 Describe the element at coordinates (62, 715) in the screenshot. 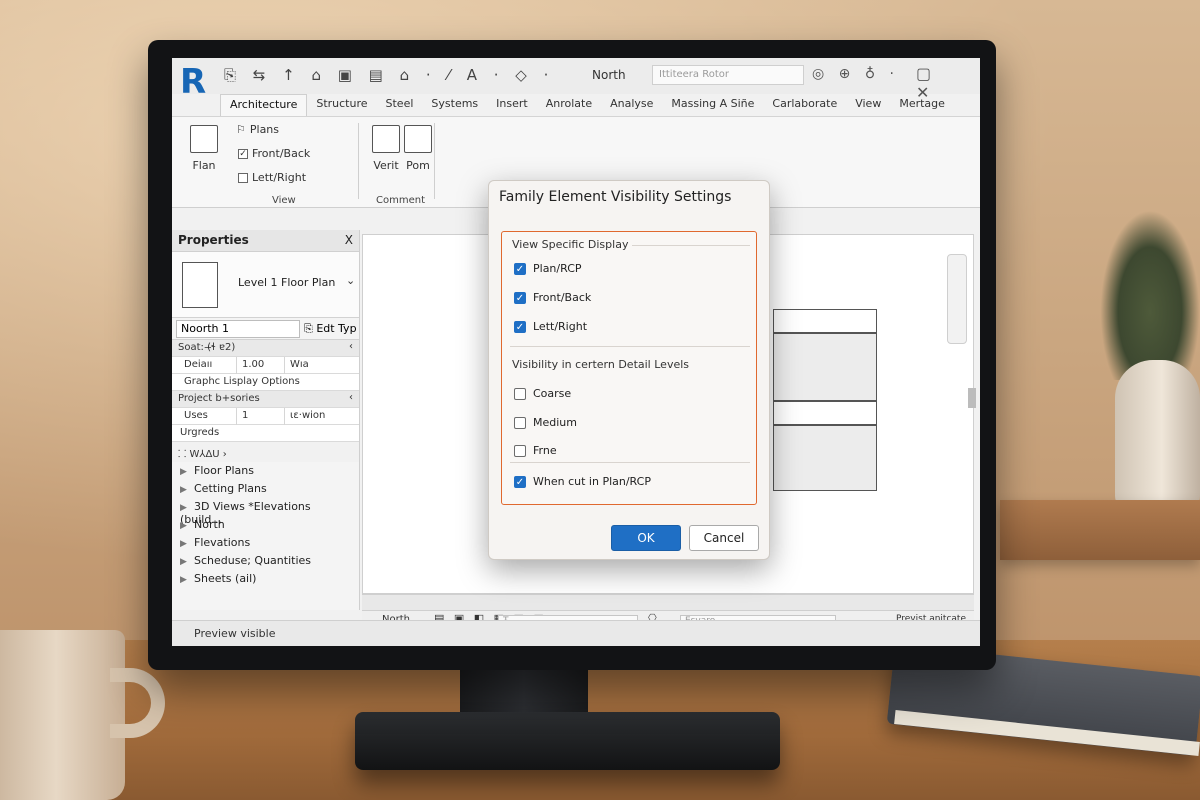

I see `coffee-mug` at that location.